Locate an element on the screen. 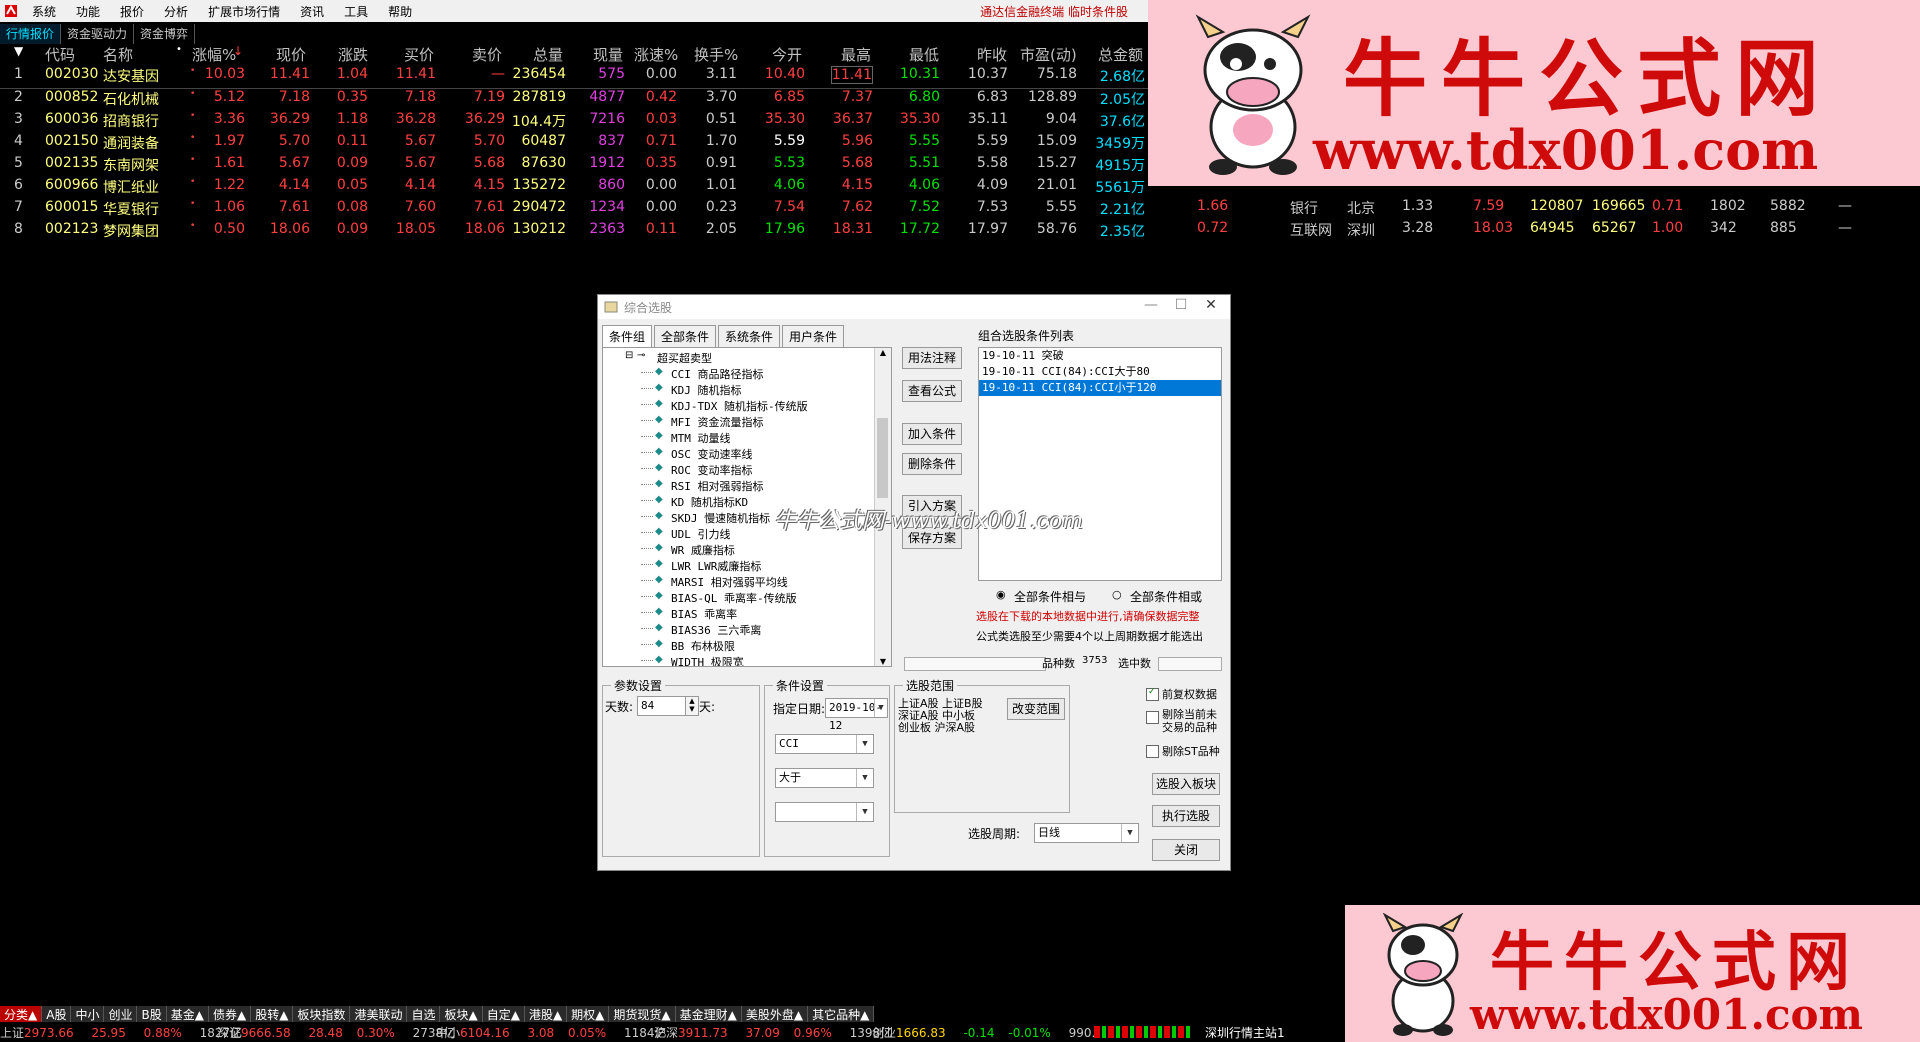  tree-item: CCI 商品路径指标 is located at coordinates (717, 374).